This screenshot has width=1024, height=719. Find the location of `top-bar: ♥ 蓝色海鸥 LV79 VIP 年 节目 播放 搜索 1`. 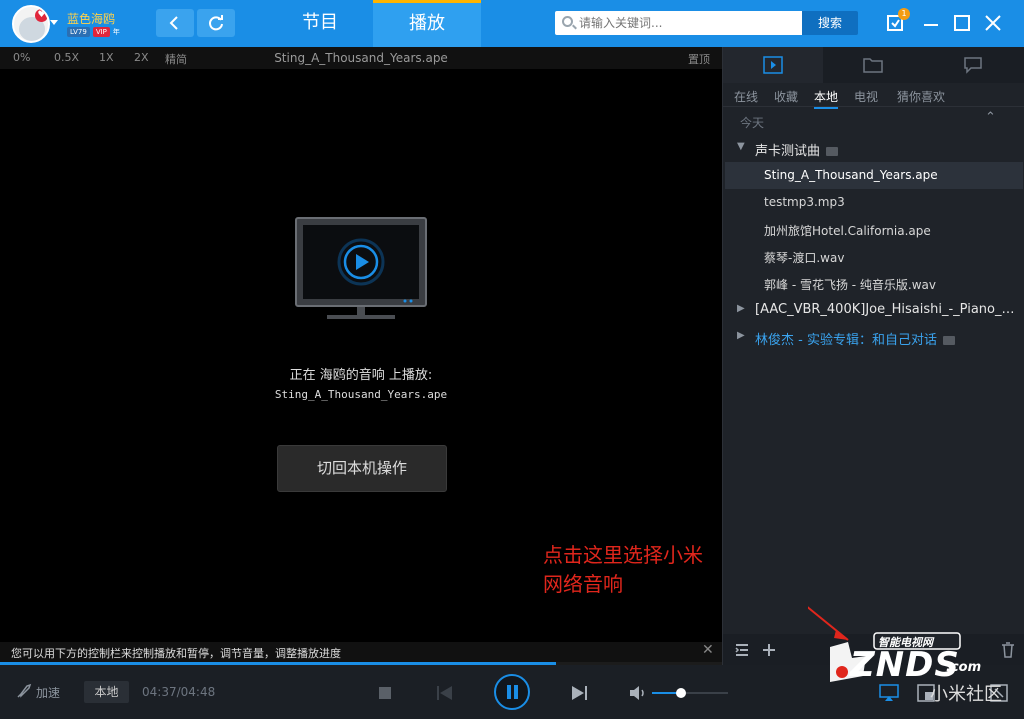

top-bar: ♥ 蓝色海鸥 LV79 VIP 年 节目 播放 搜索 1 is located at coordinates (512, 23).